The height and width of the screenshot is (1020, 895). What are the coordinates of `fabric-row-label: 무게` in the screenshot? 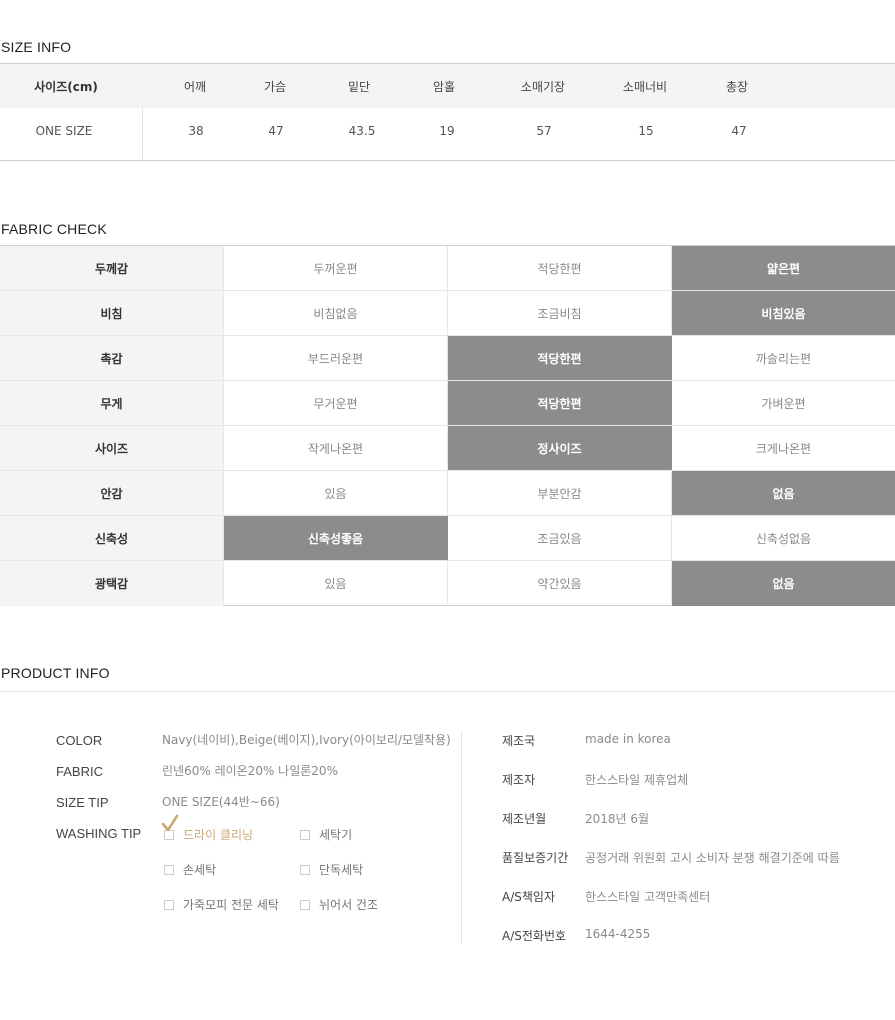 It's located at (112, 403).